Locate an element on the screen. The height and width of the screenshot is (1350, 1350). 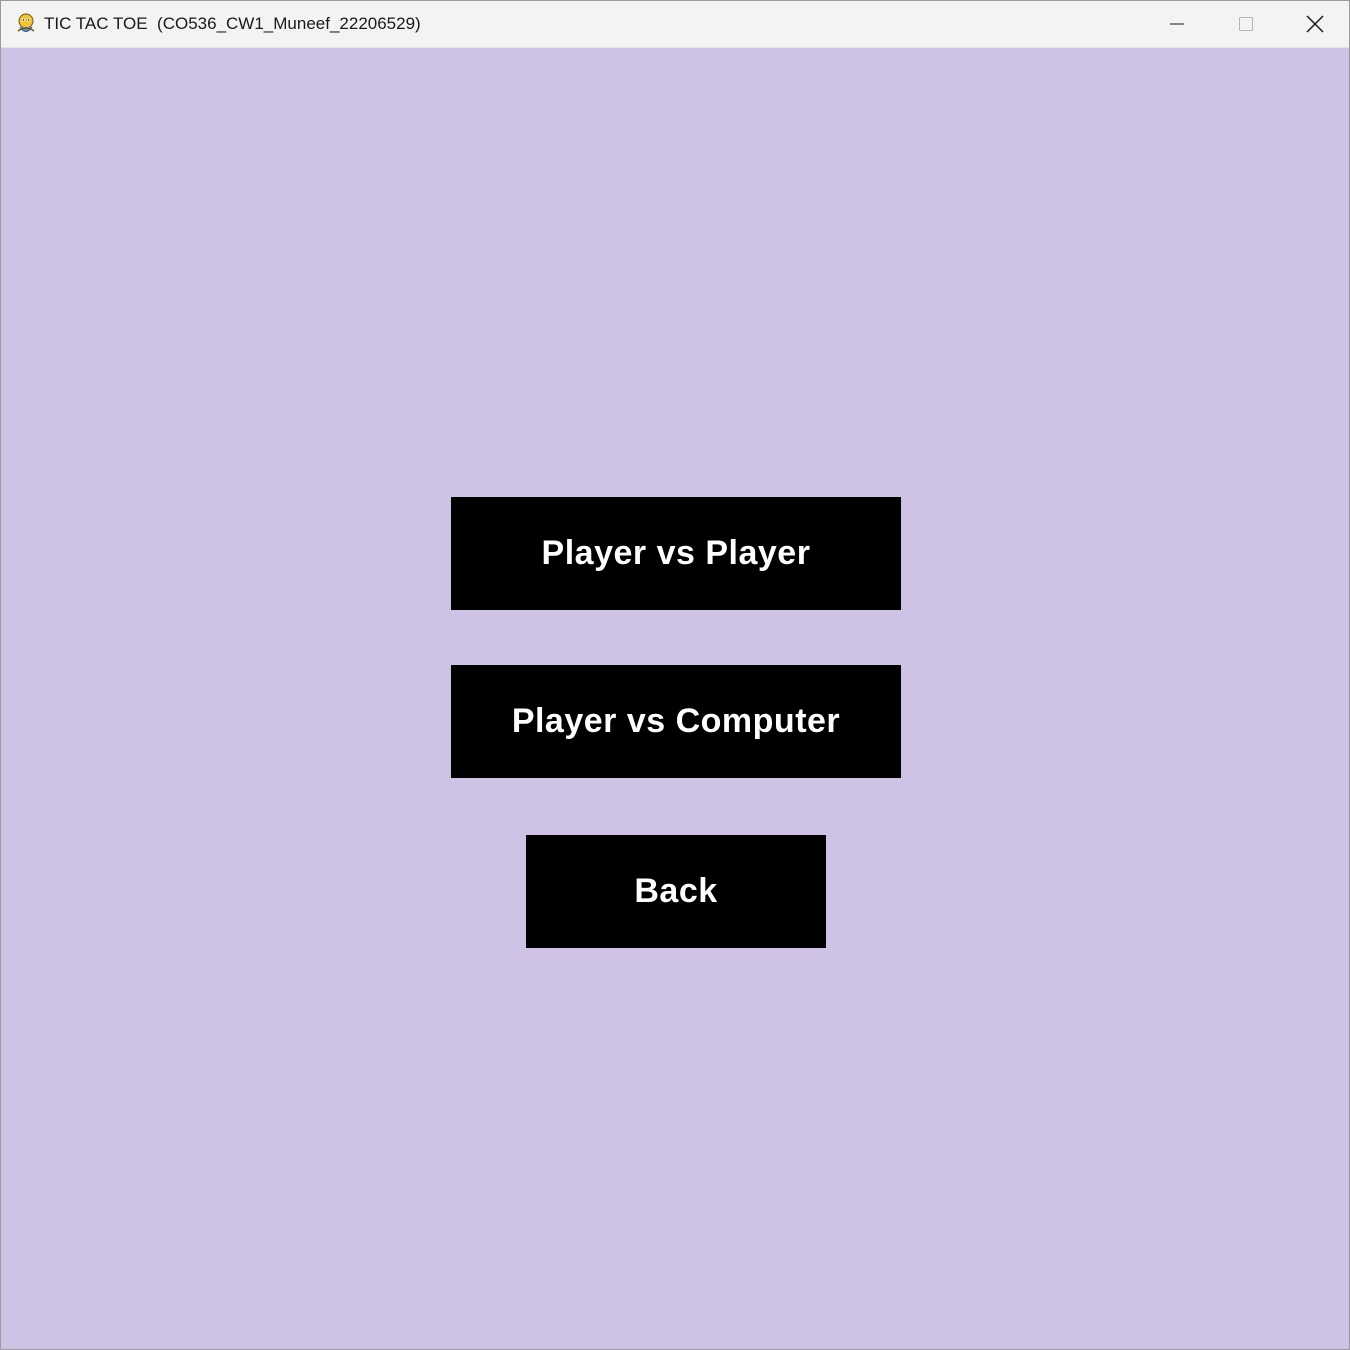
title-bar: TIC TAC TOE (CO536_CW1_Muneef_22206529) is located at coordinates (675, 24).